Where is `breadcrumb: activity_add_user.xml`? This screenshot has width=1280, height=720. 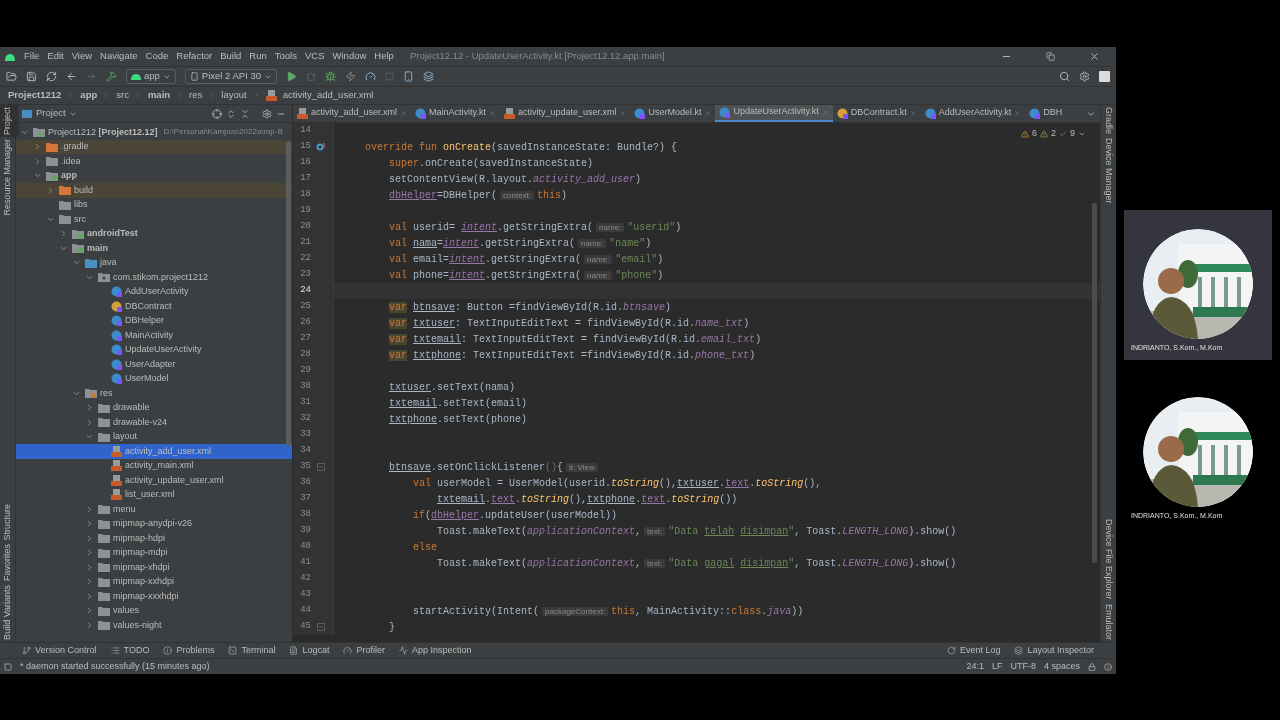
breadcrumb: activity_add_user.xml is located at coordinates (328, 95).